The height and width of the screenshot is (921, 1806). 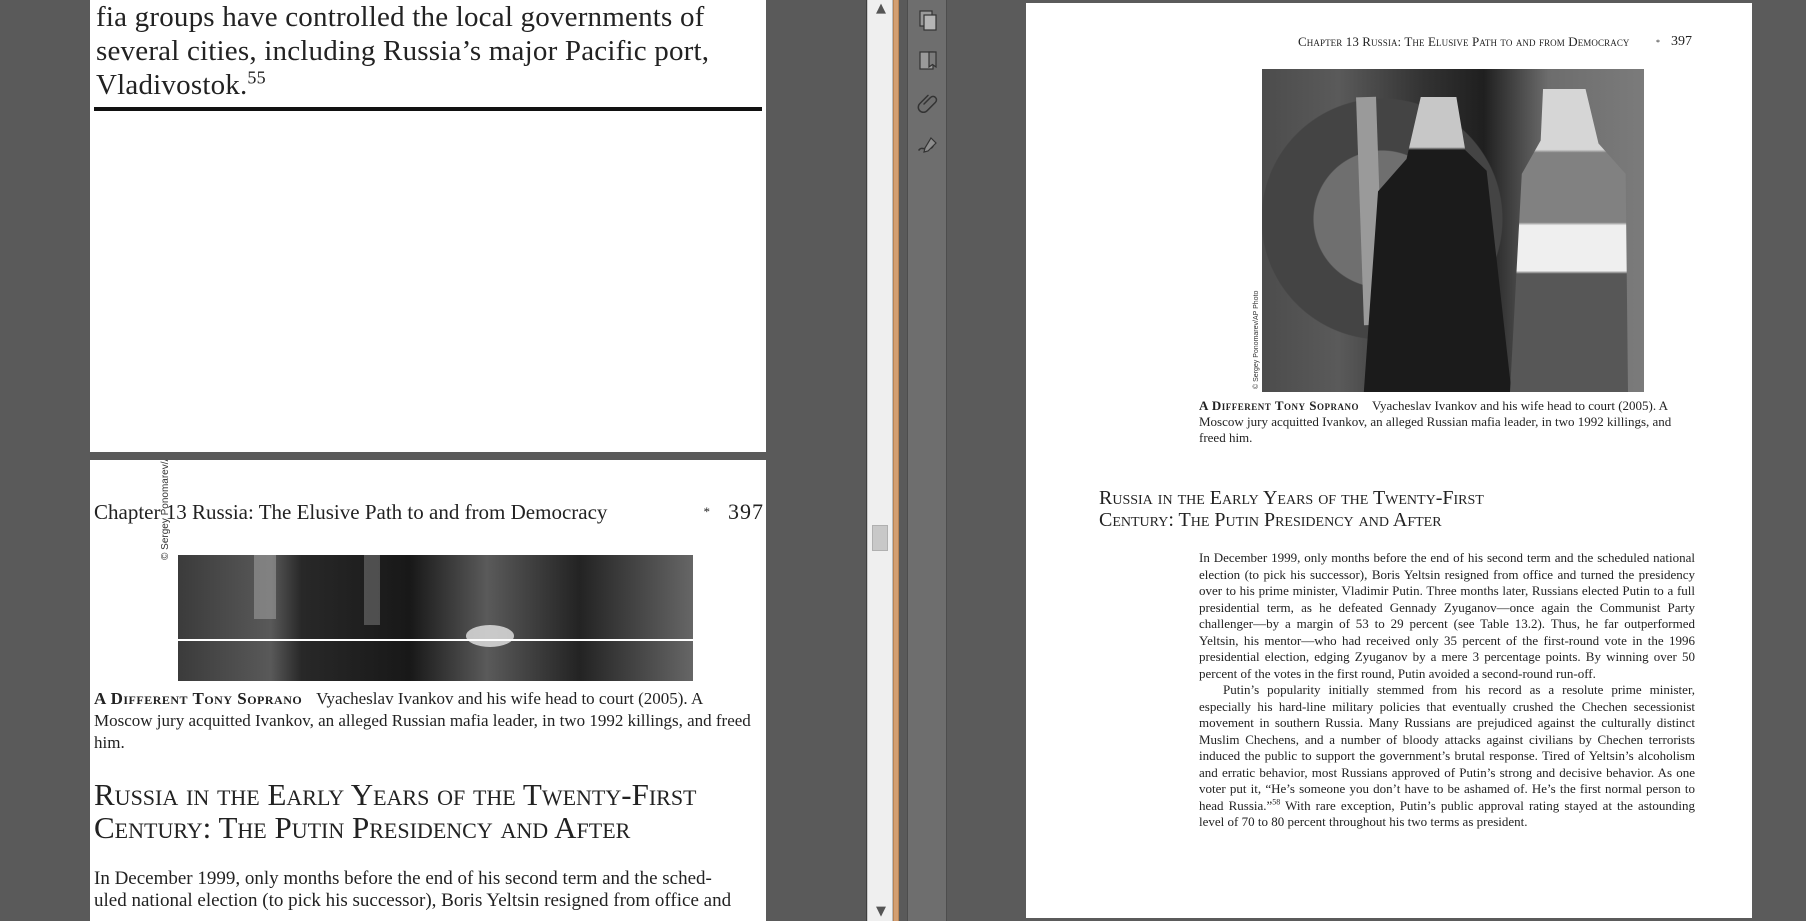 I want to click on selection-line, so click(x=435, y=640).